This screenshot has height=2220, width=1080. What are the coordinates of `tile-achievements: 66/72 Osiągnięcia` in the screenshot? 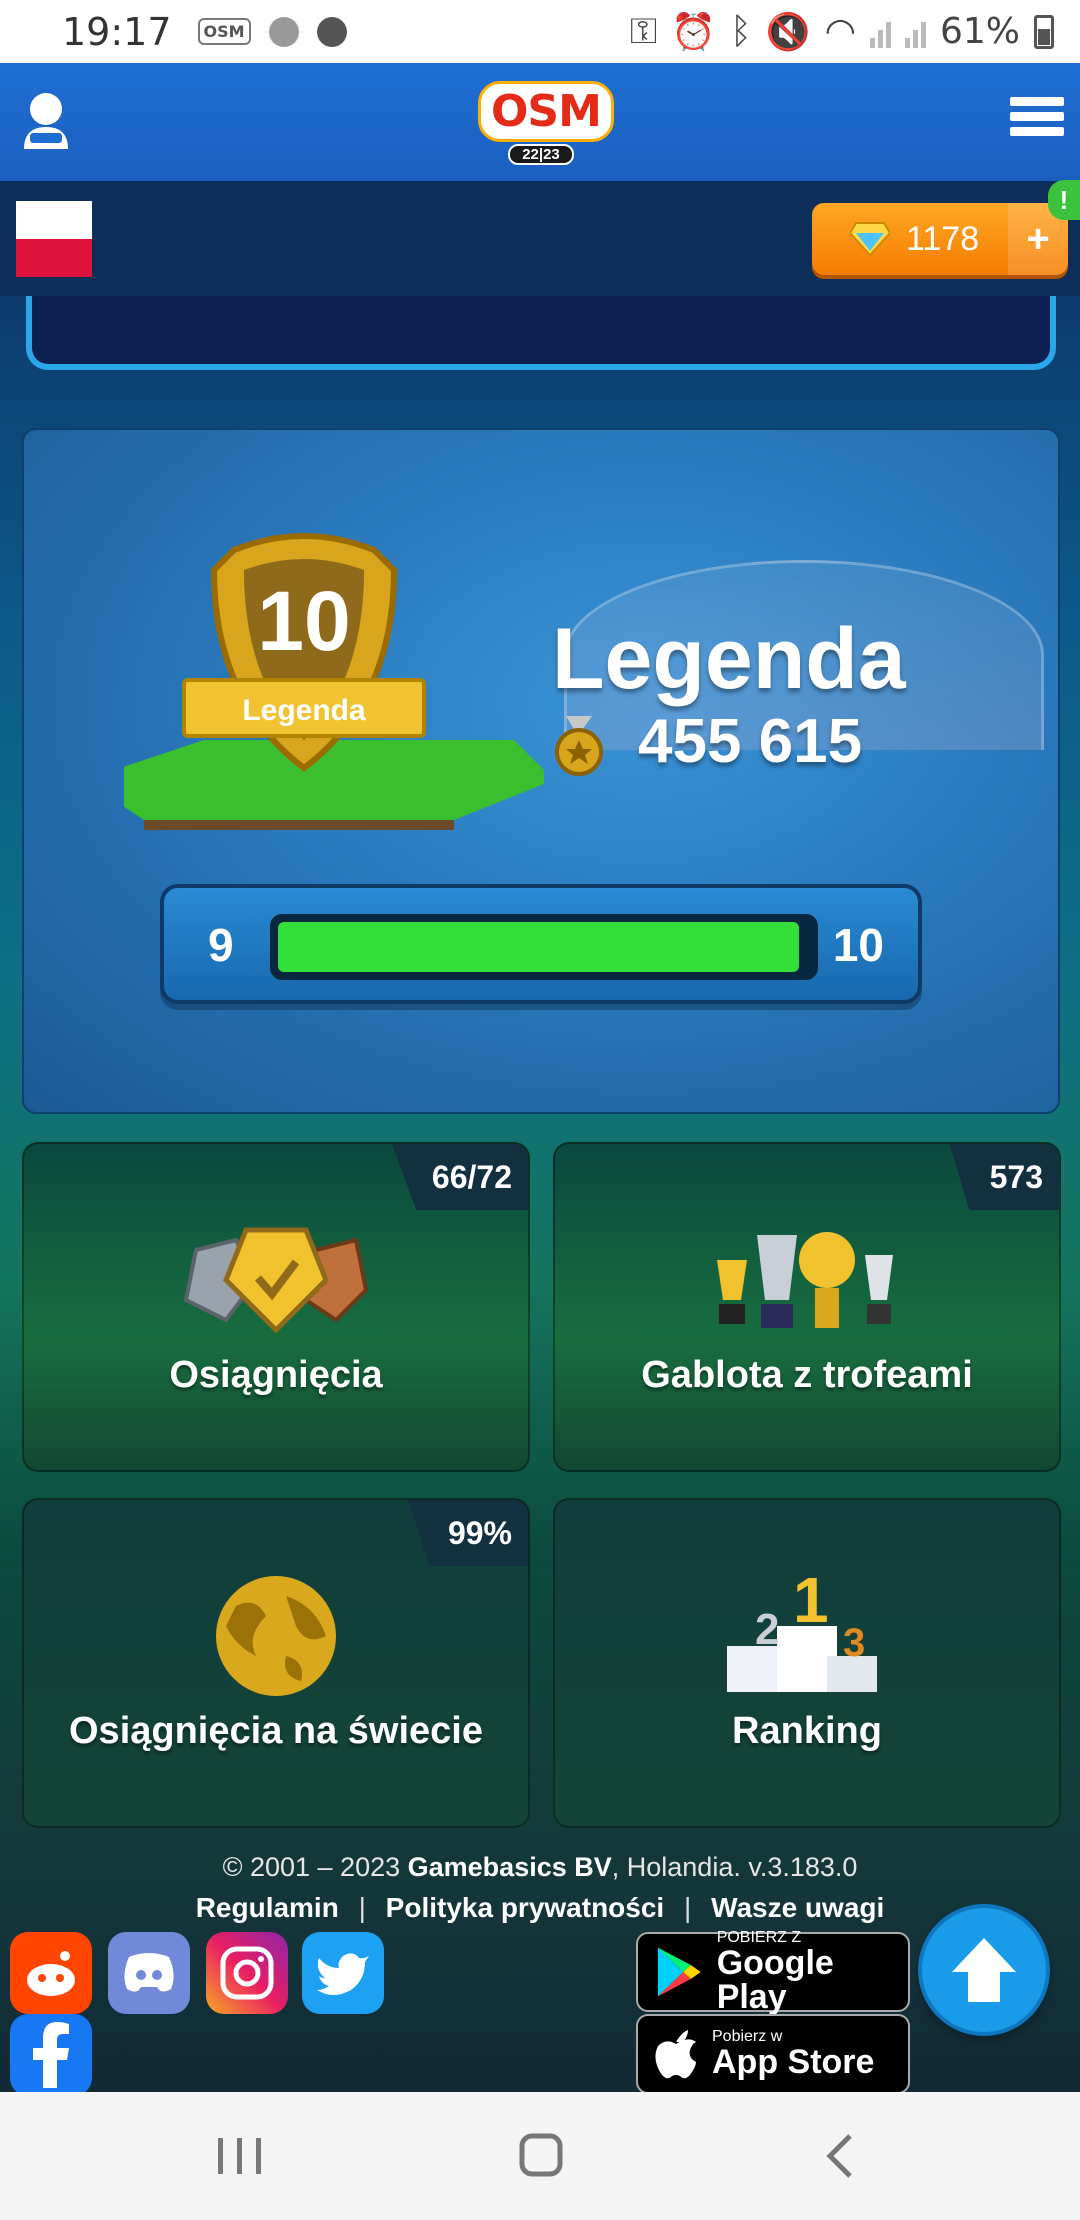 It's located at (276, 1307).